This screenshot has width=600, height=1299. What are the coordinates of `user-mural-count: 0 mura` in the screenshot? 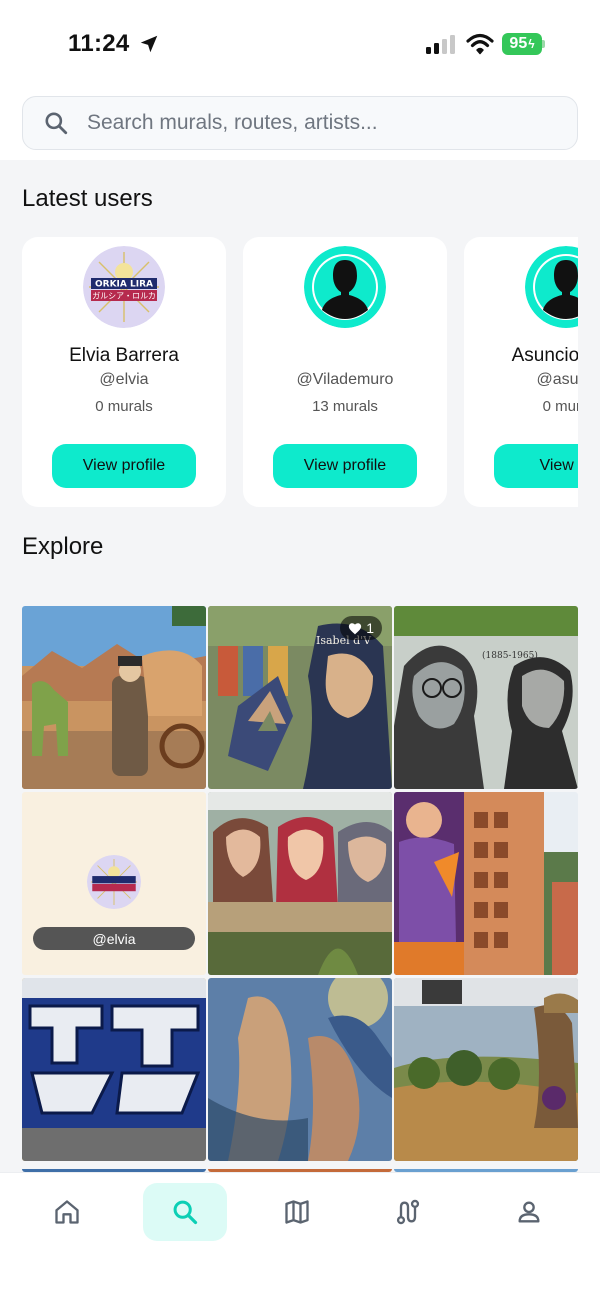 It's located at (560, 406).